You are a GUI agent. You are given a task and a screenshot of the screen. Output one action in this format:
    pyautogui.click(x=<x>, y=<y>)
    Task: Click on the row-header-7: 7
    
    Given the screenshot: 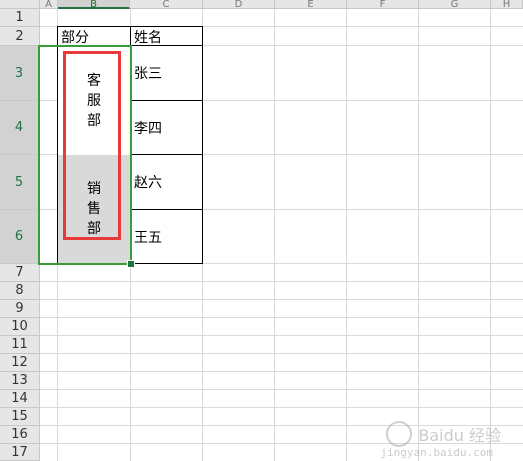 What is the action you would take?
    pyautogui.click(x=20, y=273)
    